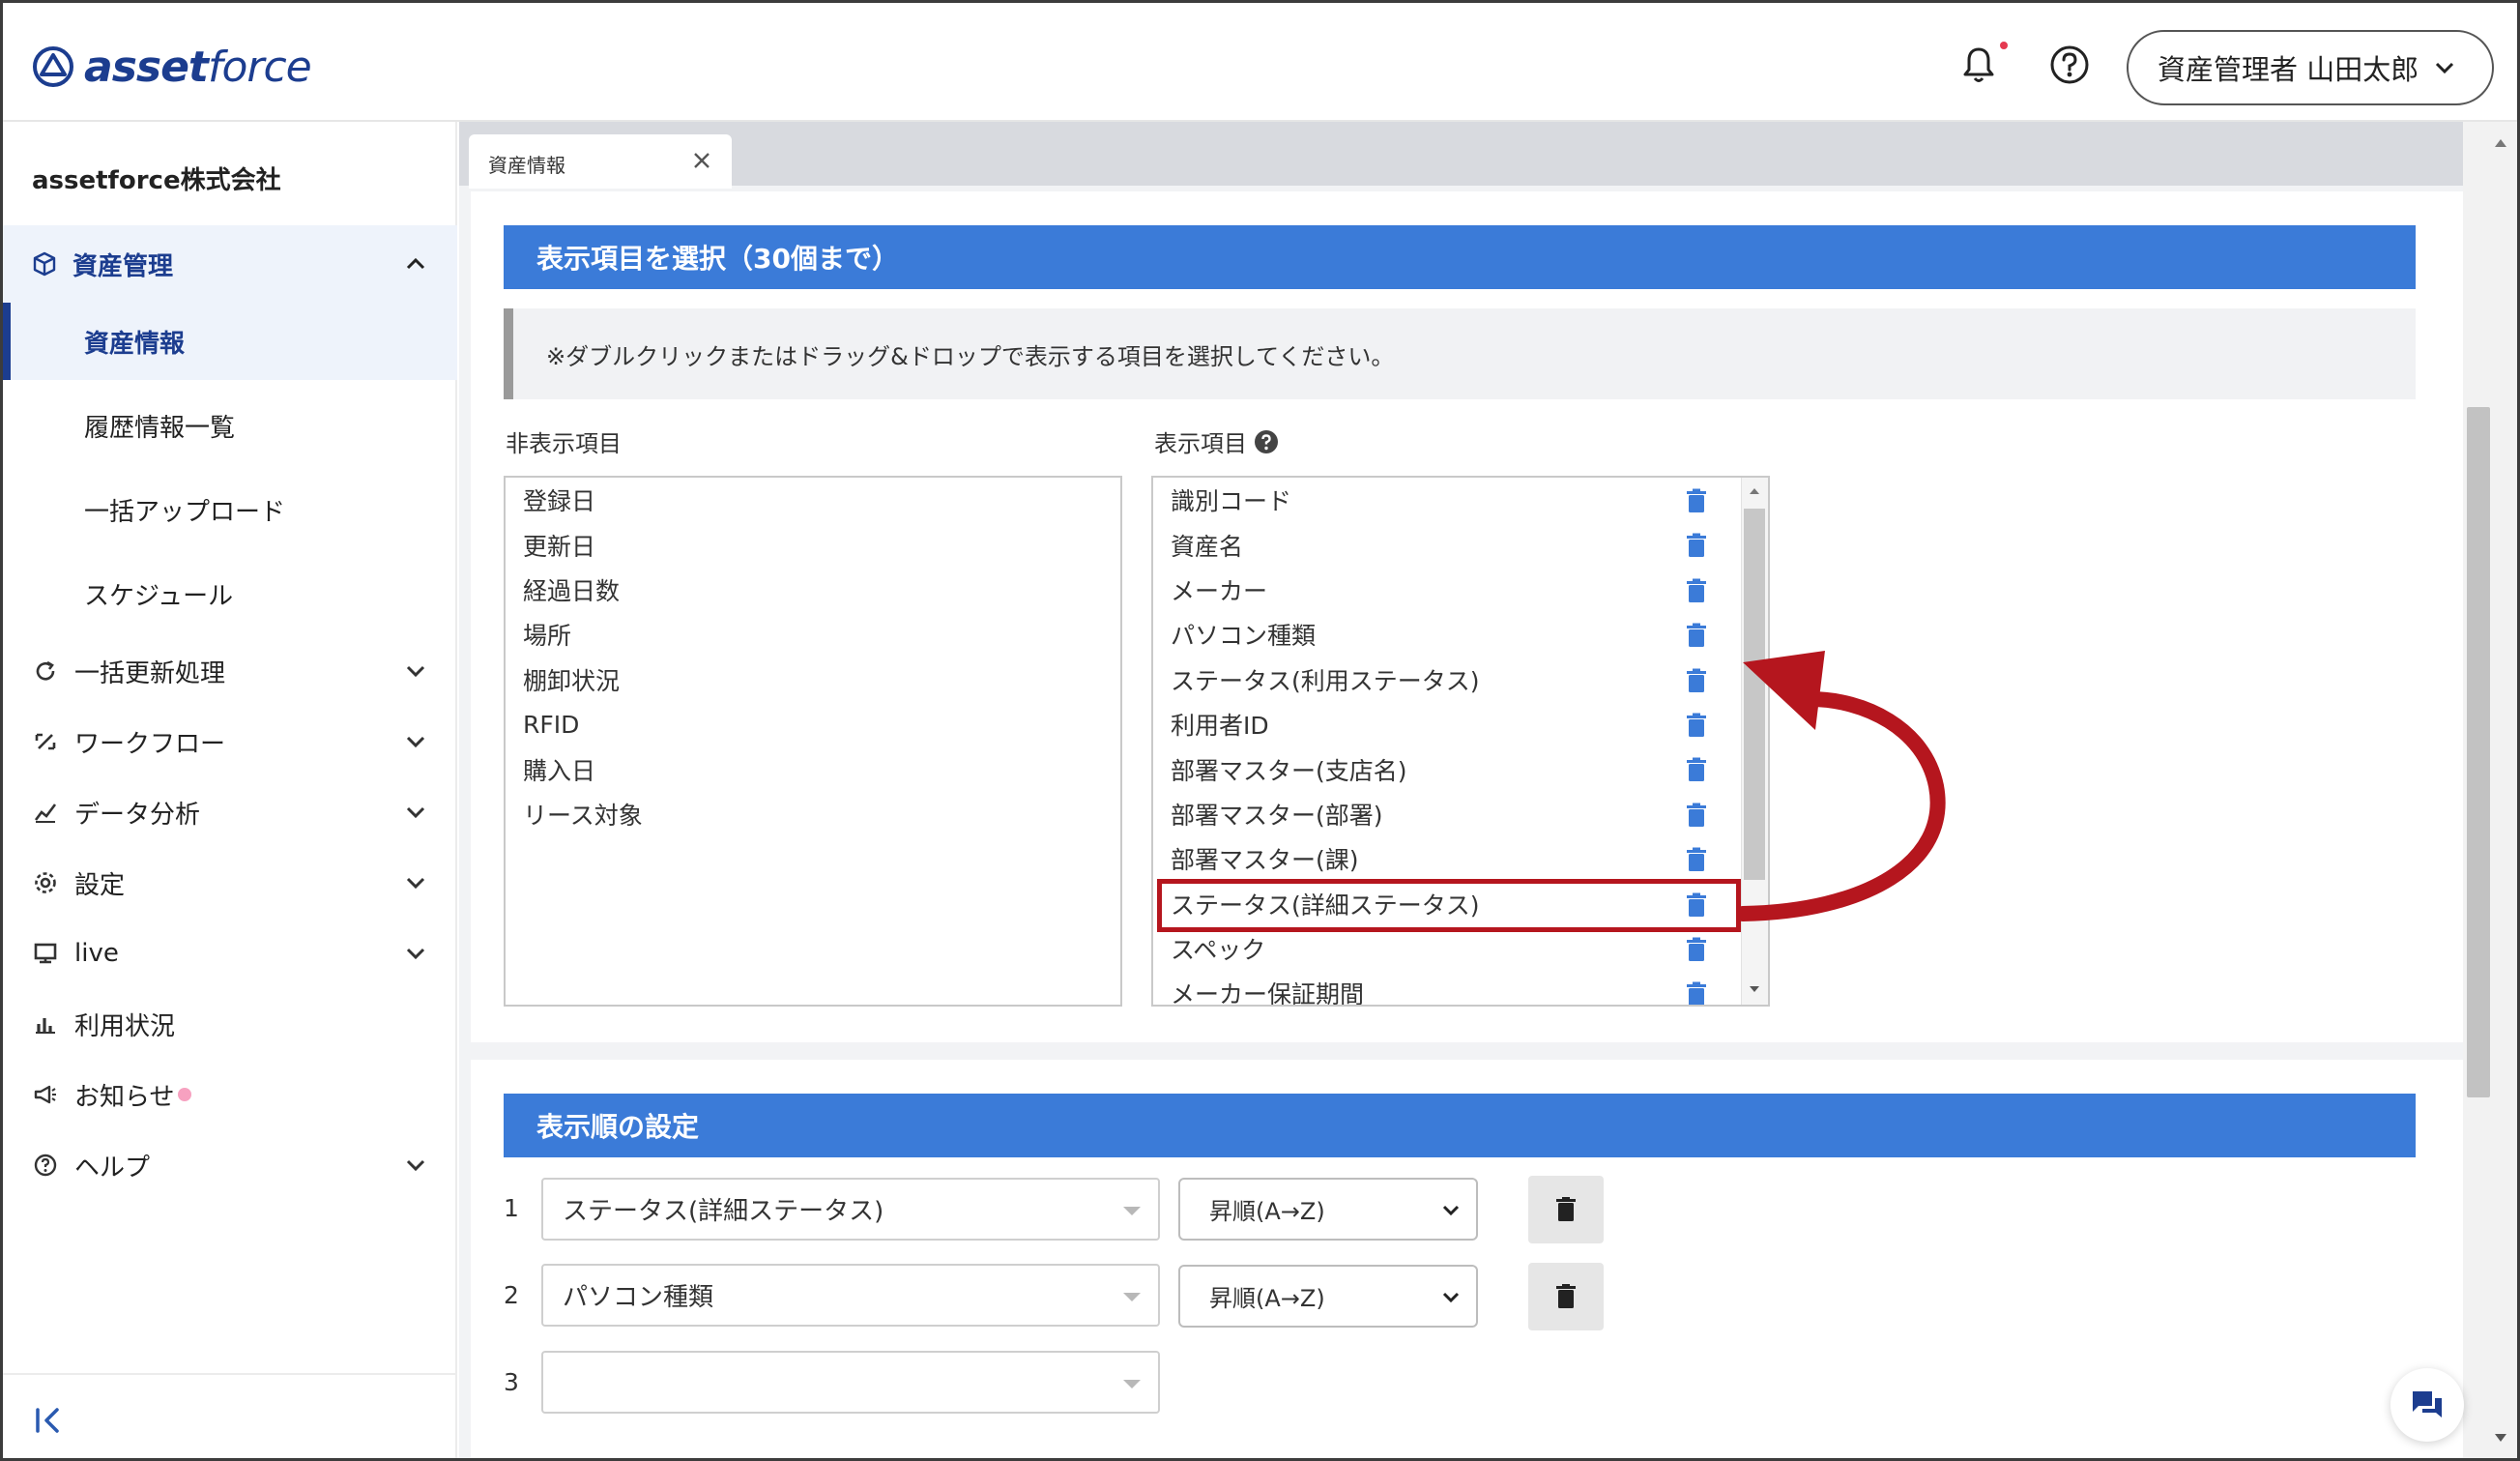 This screenshot has width=2520, height=1461. What do you see at coordinates (230, 883) in the screenshot?
I see `nav-settings: 設定` at bounding box center [230, 883].